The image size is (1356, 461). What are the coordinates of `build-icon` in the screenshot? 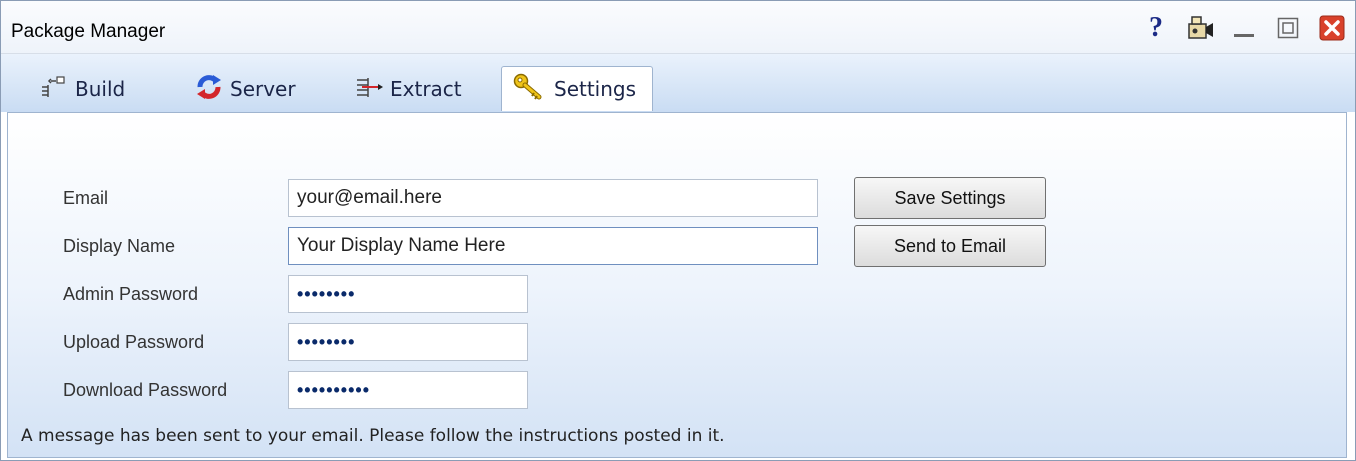 It's located at (52, 89).